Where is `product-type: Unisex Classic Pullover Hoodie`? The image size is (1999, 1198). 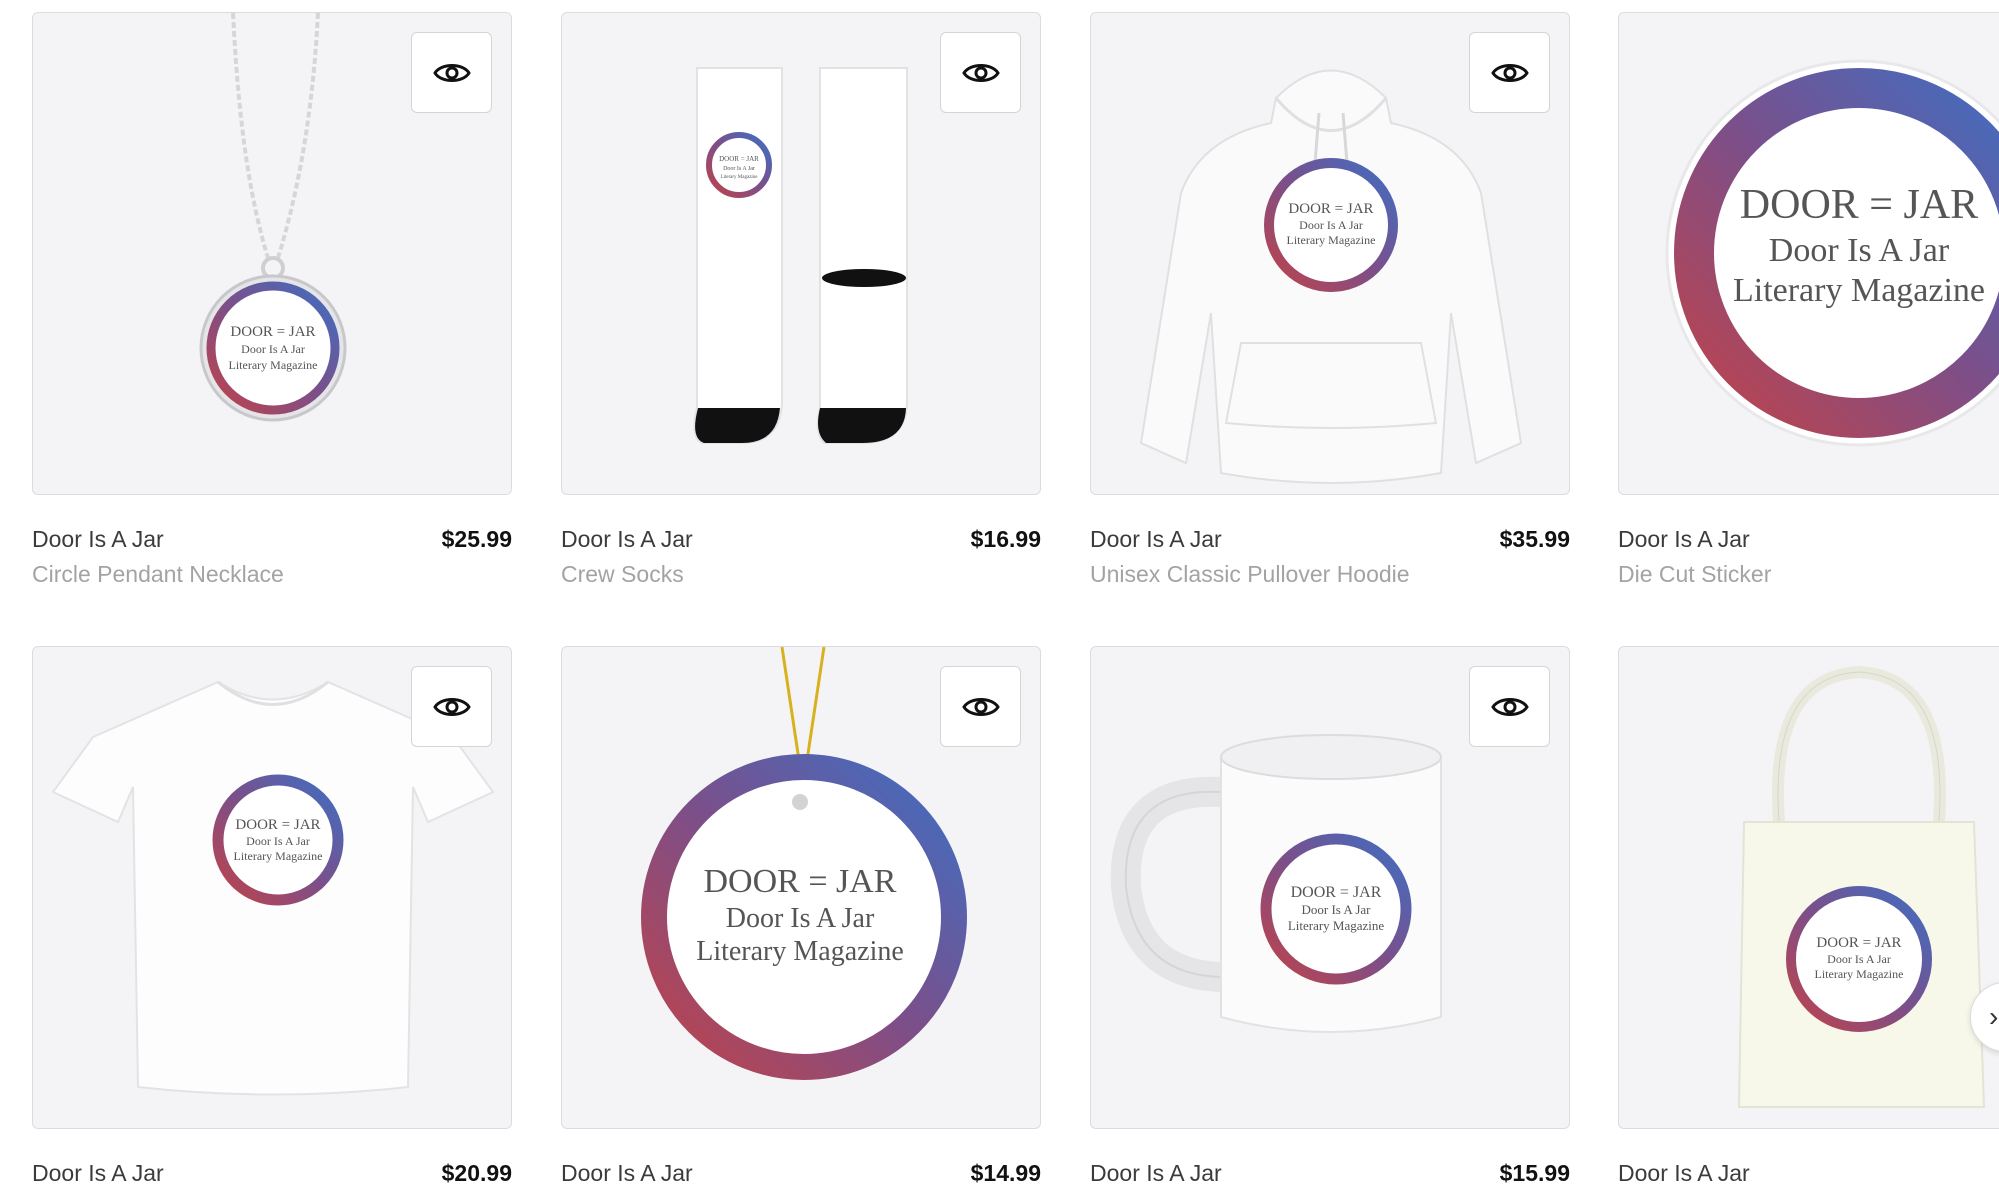 product-type: Unisex Classic Pullover Hoodie is located at coordinates (1250, 574).